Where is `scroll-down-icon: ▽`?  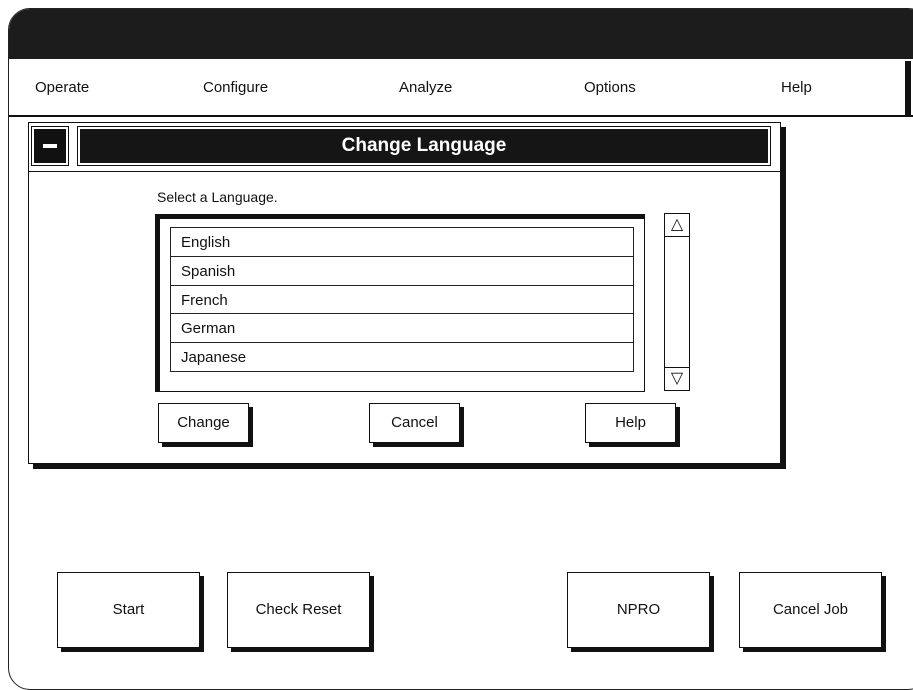 scroll-down-icon: ▽ is located at coordinates (677, 378).